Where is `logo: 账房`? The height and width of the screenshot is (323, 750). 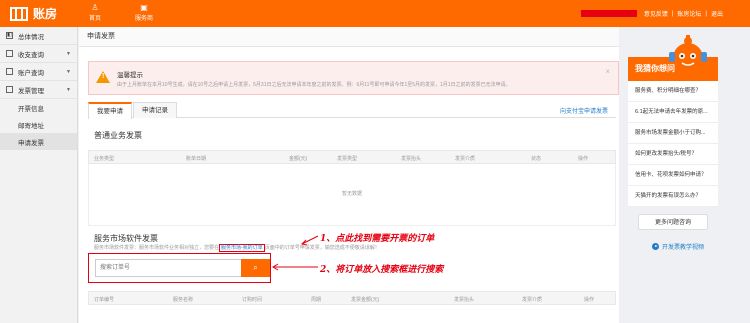
logo: 账房 is located at coordinates (33, 13).